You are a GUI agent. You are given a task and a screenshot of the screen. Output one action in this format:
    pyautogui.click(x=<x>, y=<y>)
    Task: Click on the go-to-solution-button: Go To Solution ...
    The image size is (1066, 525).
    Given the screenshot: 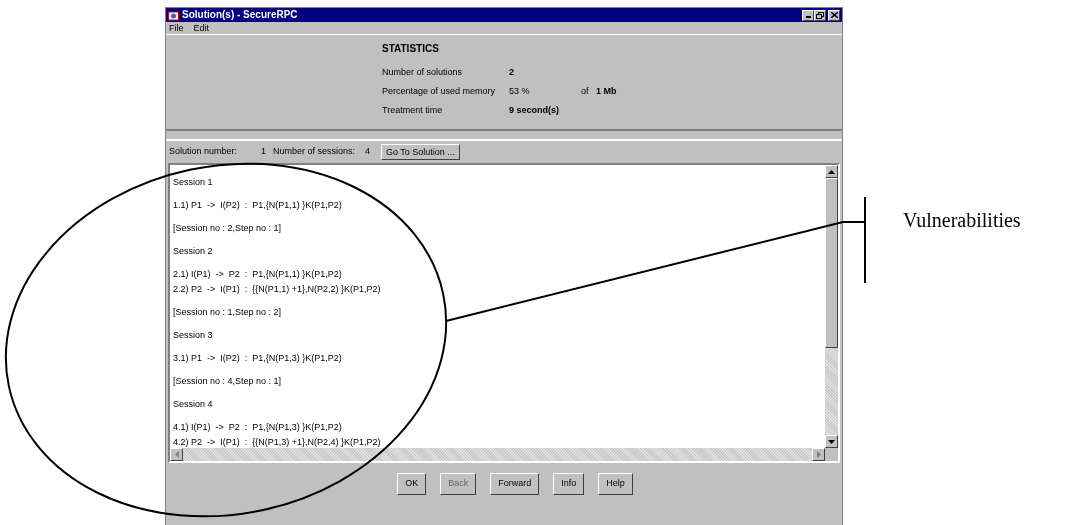 What is the action you would take?
    pyautogui.click(x=420, y=152)
    